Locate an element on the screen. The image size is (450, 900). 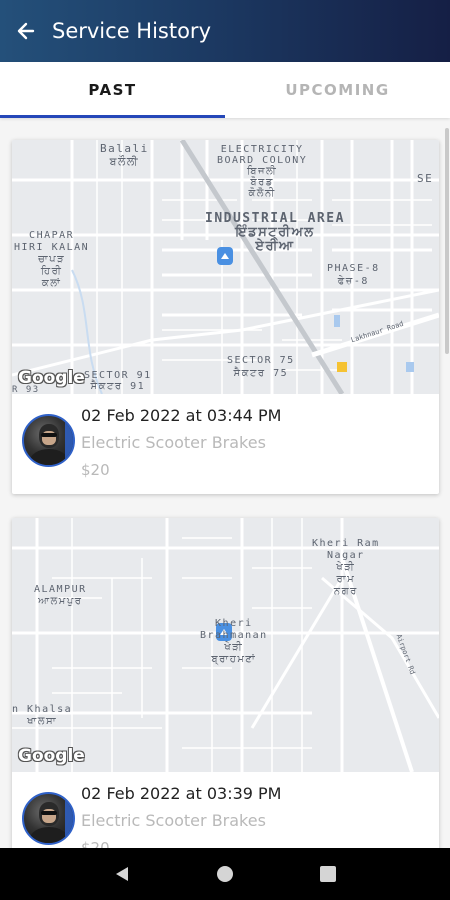
map-label-electricity-colony: ELECTRICITY BOARD COLONY ਬਿਜਲੀ ਬੋਰਡ ਕੋਲੋਨੀ is located at coordinates (262, 171).